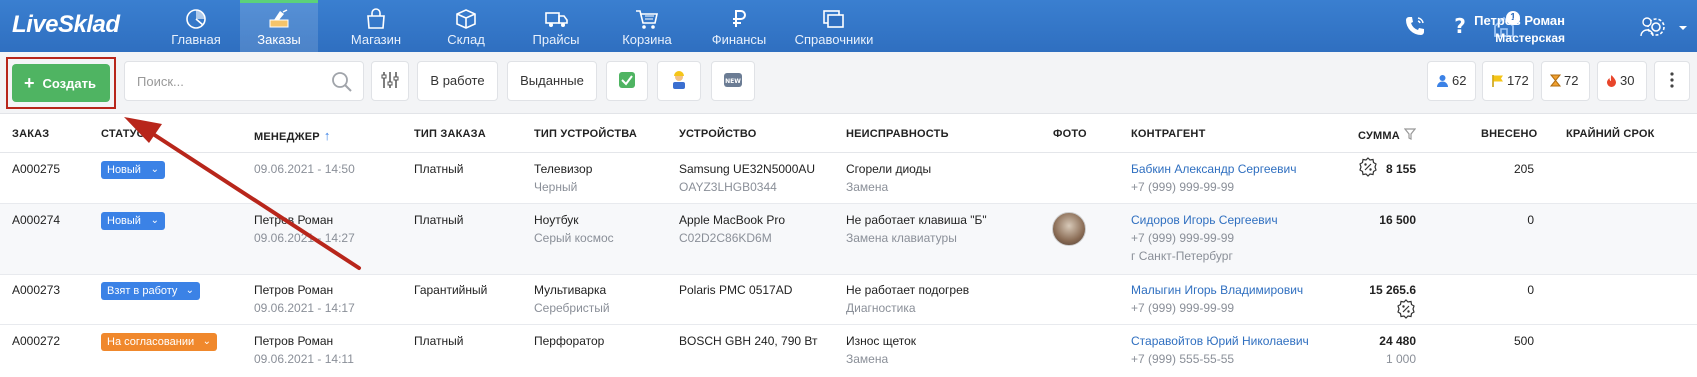 The image size is (1697, 377). What do you see at coordinates (1530, 38) in the screenshot?
I see `user-role: Мастерская` at bounding box center [1530, 38].